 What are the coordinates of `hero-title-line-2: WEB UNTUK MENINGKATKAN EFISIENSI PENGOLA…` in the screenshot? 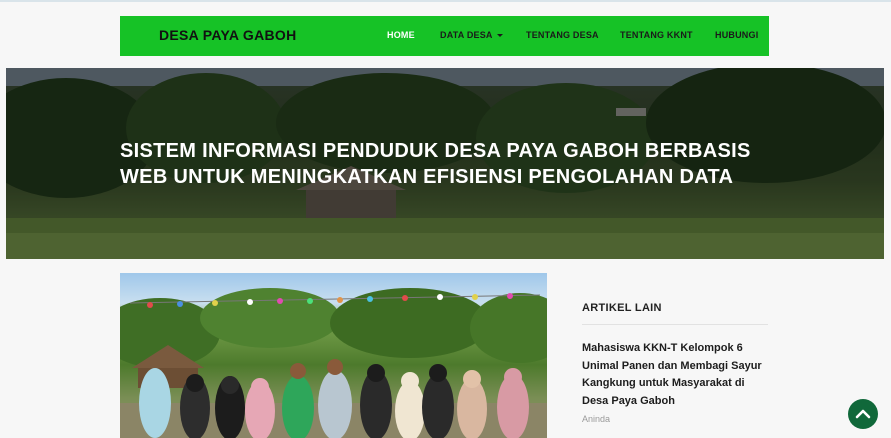 It's located at (427, 177).